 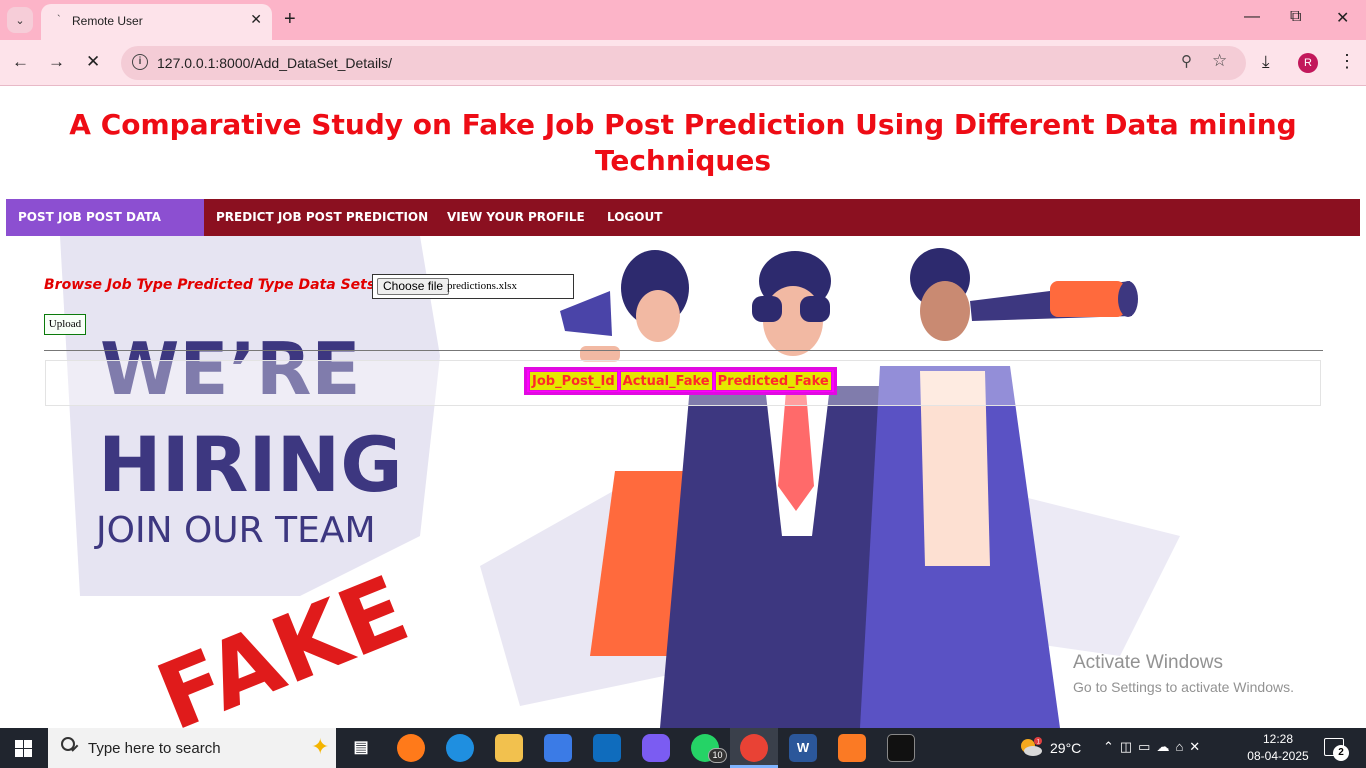 What do you see at coordinates (656, 748) in the screenshot?
I see `copilot-icon` at bounding box center [656, 748].